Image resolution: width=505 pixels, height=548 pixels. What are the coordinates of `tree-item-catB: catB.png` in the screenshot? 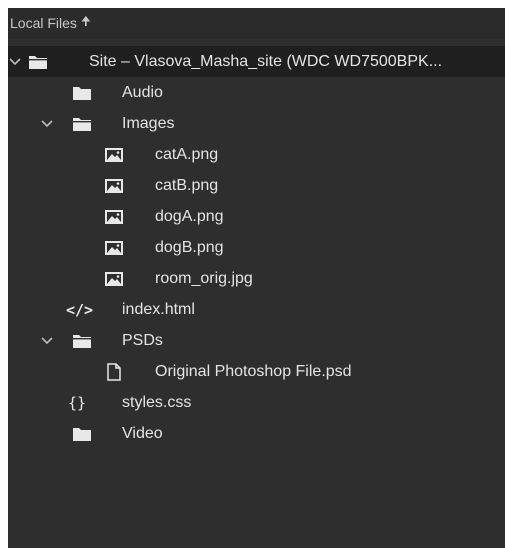 It's located at (256, 185).